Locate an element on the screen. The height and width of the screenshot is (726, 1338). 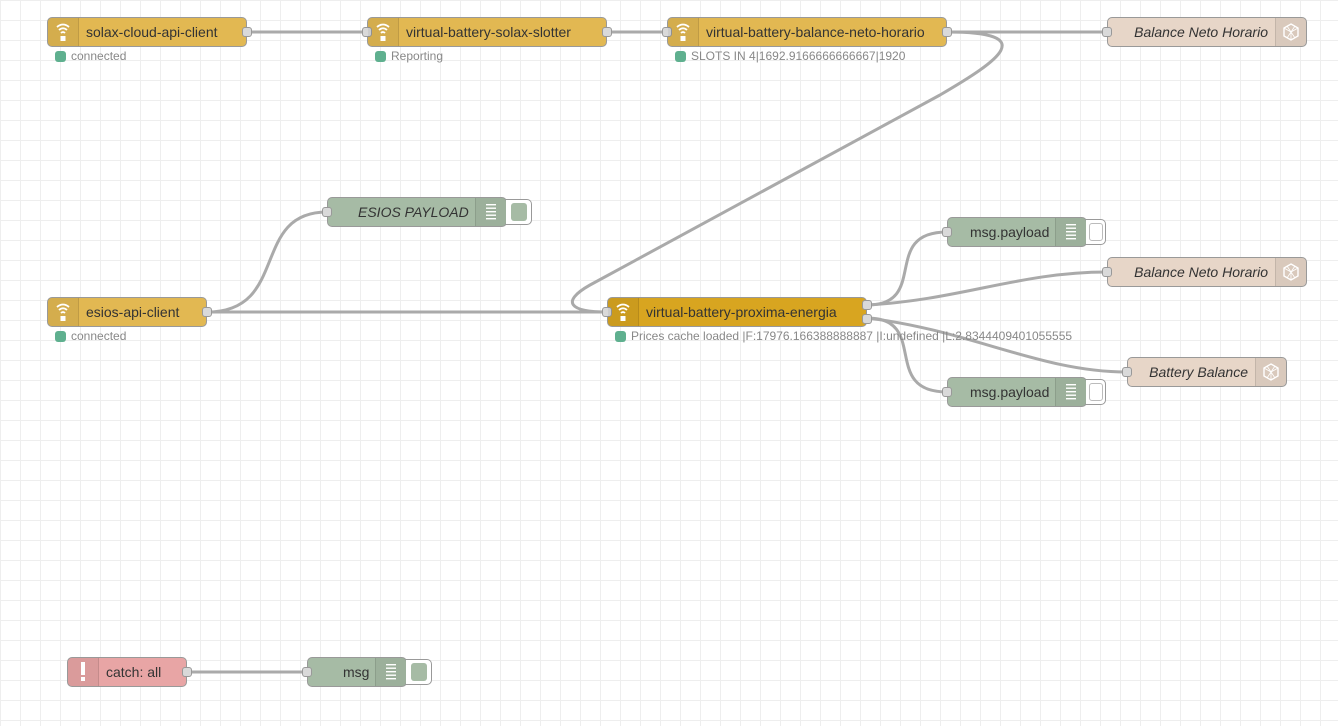
debug-node-msg: msg is located at coordinates (367, 672).